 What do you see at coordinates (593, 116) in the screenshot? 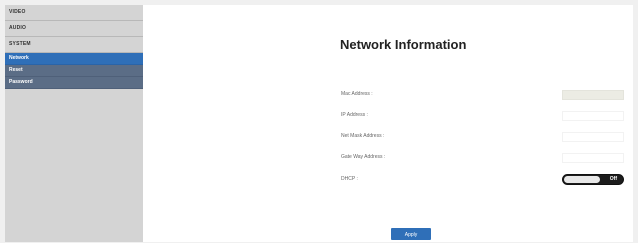
I see `ip-address-field` at bounding box center [593, 116].